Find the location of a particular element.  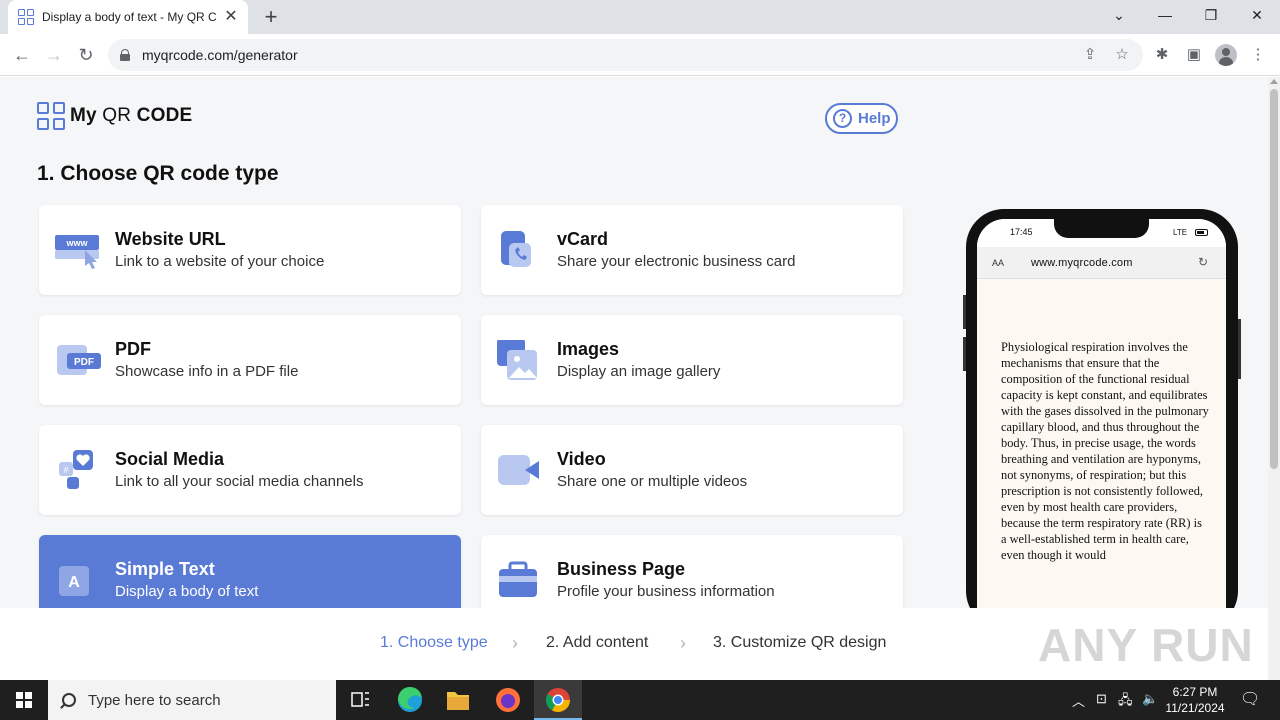

url-text: myqrcode.com/generator is located at coordinates (220, 55).